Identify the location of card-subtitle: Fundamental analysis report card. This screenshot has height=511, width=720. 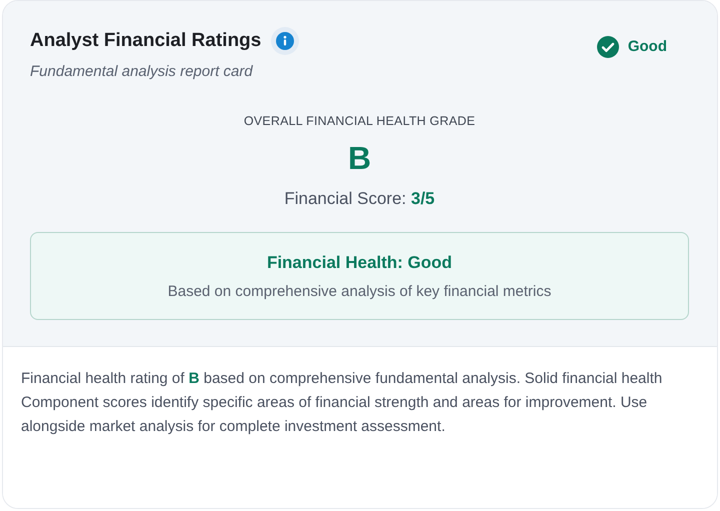
(142, 71).